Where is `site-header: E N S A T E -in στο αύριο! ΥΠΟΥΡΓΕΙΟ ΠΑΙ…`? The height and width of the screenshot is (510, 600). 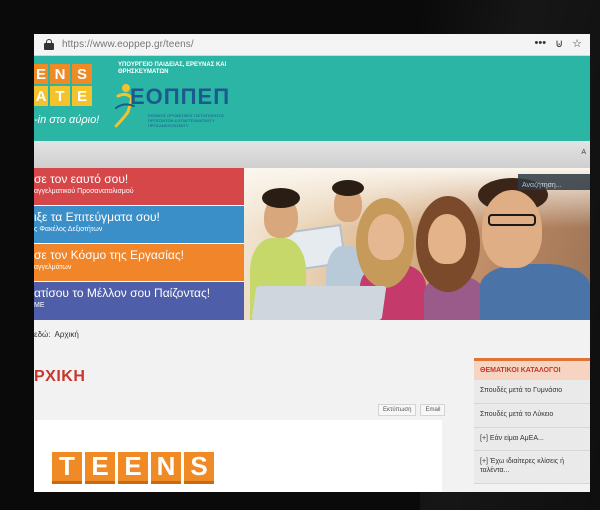
site-header: E N S A T E -in στο αύριο! ΥΠΟΥΡΓΕΙΟ ΠΑΙ… is located at coordinates (312, 97).